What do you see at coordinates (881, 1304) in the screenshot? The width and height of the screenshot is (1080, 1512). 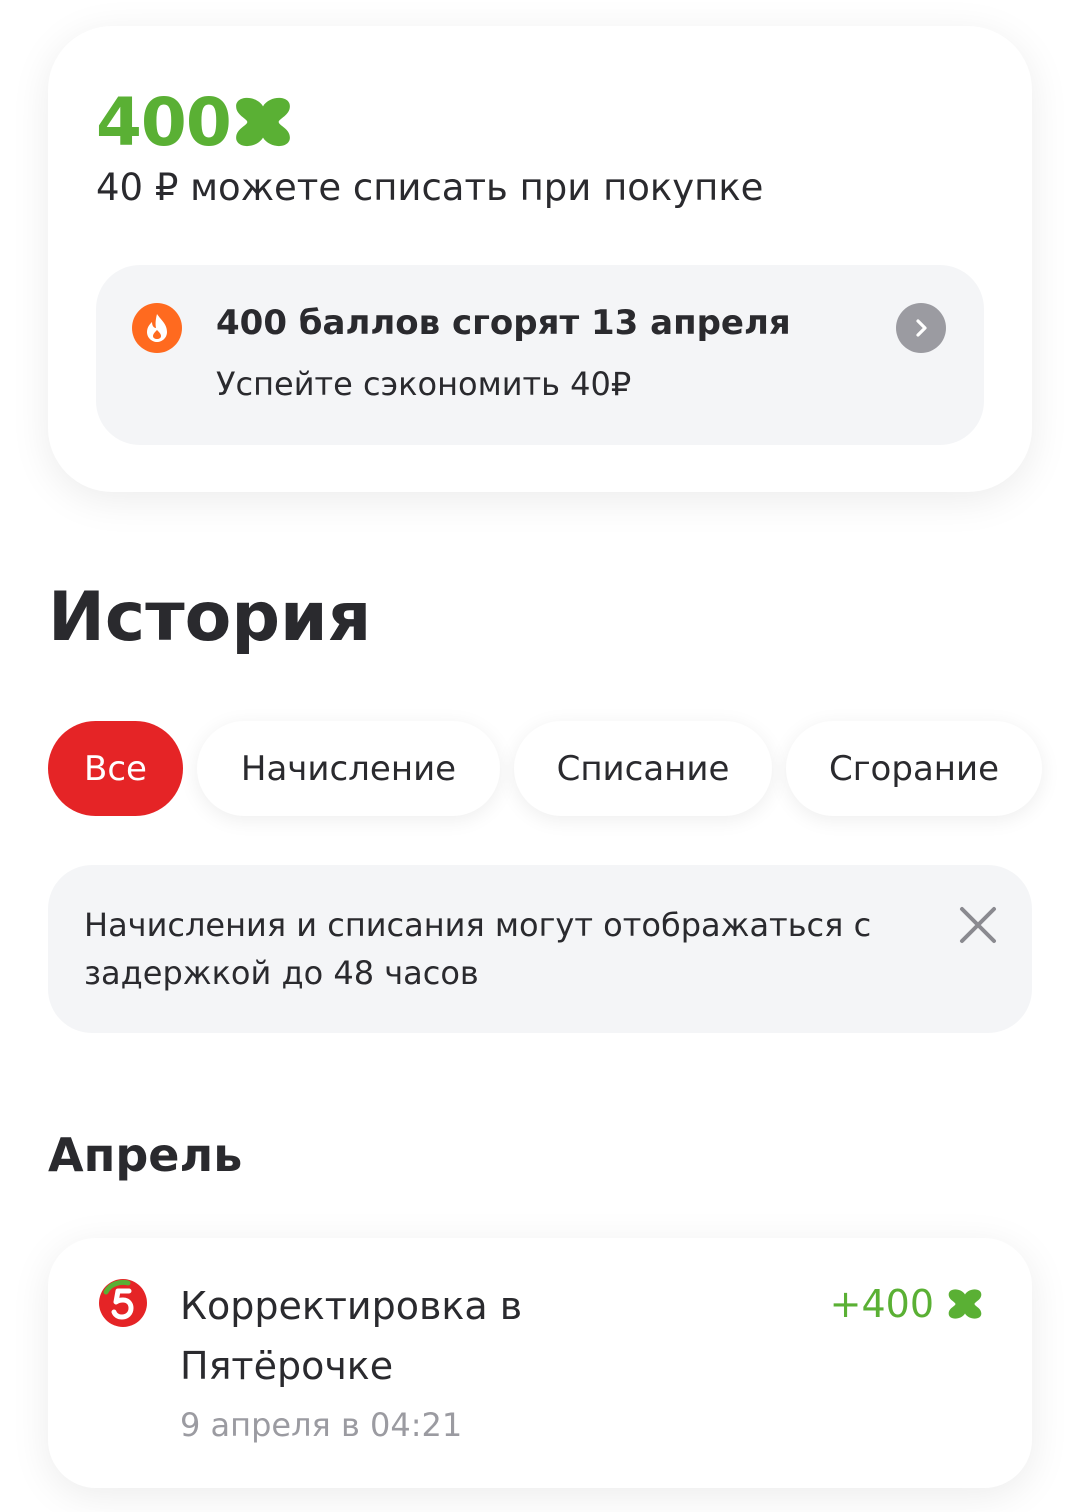 I see `transaction-amount: +400` at bounding box center [881, 1304].